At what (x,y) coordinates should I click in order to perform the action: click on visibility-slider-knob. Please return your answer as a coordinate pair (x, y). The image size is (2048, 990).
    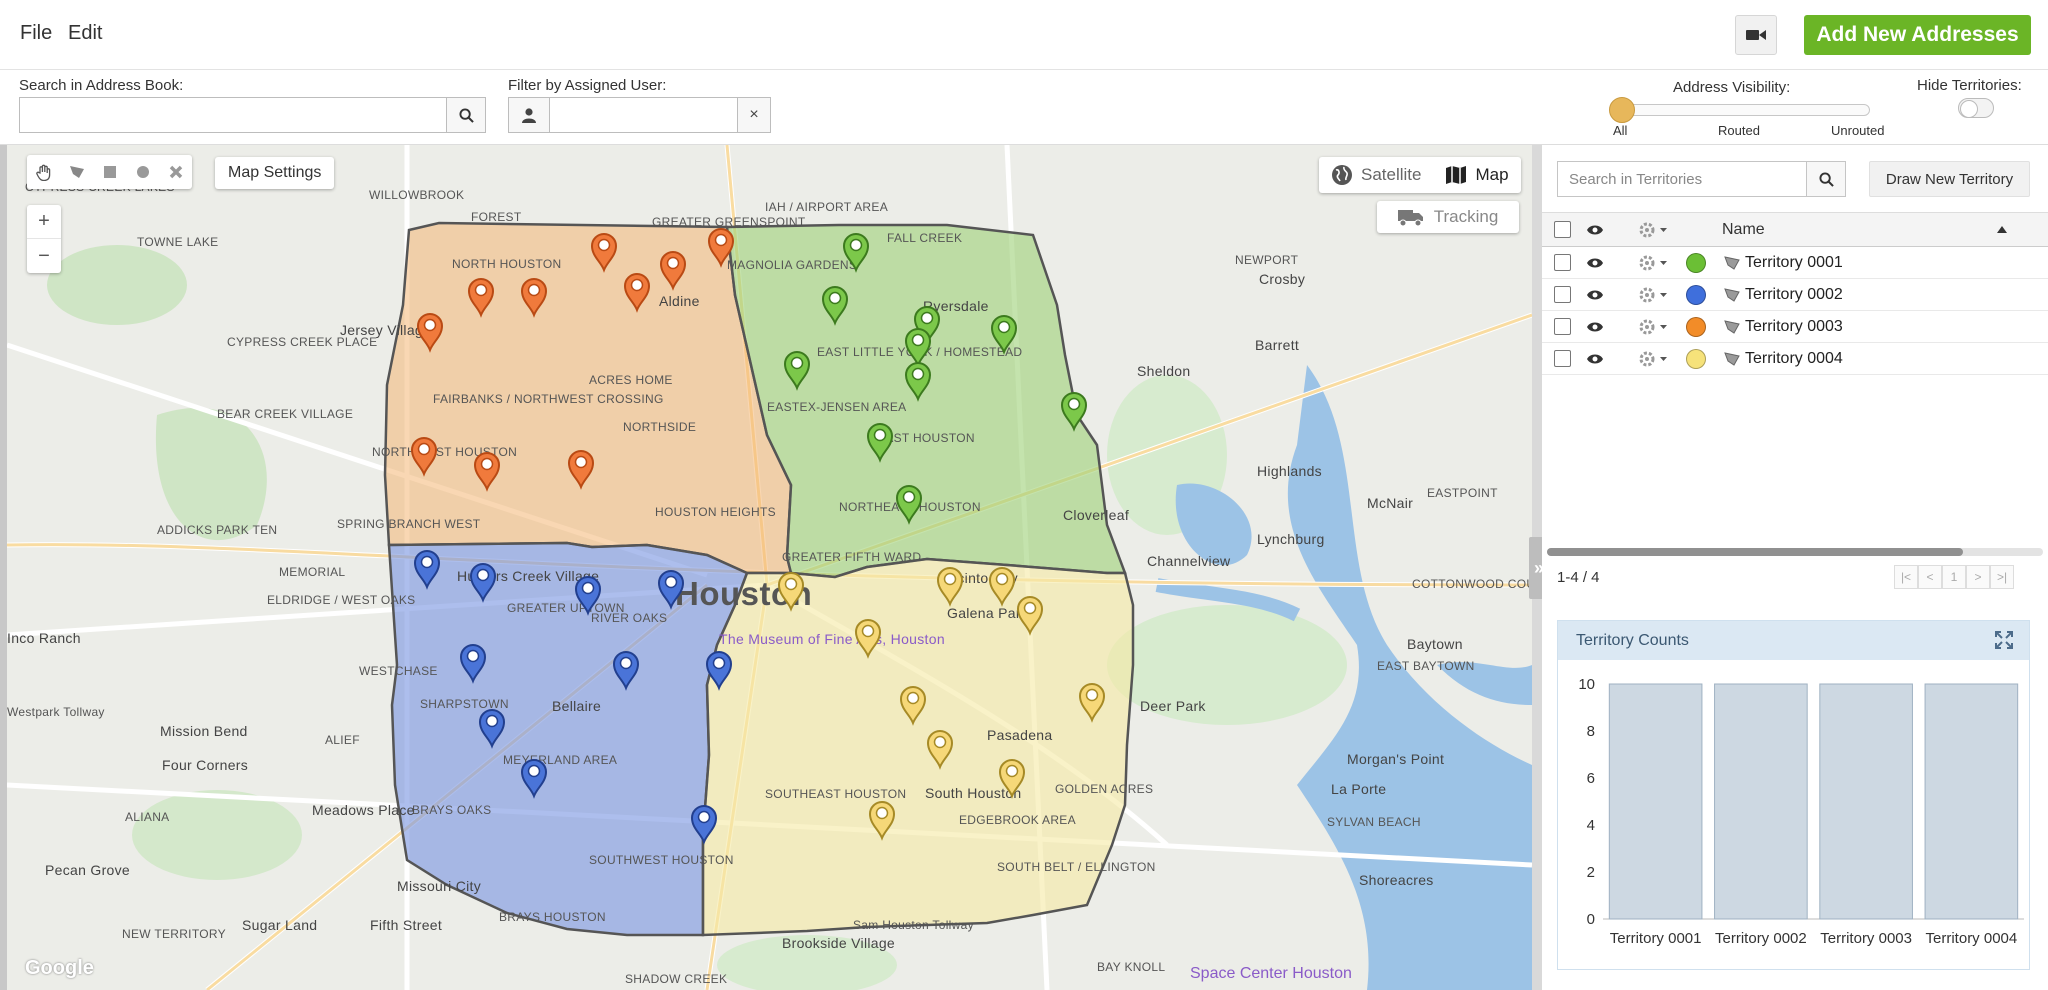
    Looking at the image, I should click on (1622, 110).